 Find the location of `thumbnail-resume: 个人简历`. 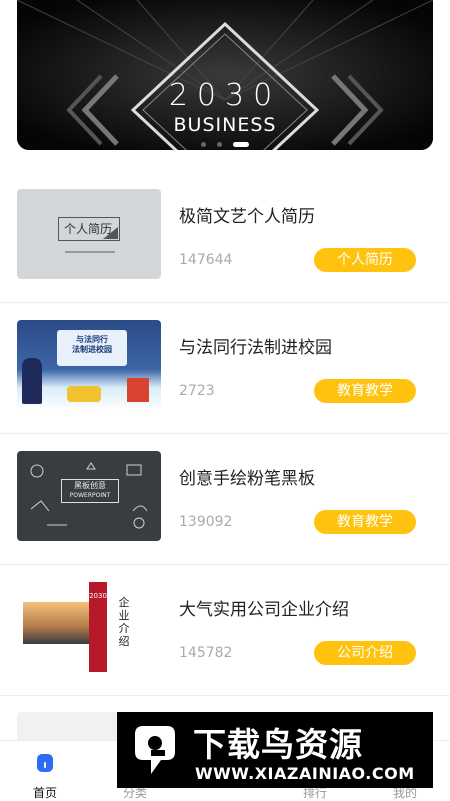

thumbnail-resume: 个人简历 is located at coordinates (89, 234).